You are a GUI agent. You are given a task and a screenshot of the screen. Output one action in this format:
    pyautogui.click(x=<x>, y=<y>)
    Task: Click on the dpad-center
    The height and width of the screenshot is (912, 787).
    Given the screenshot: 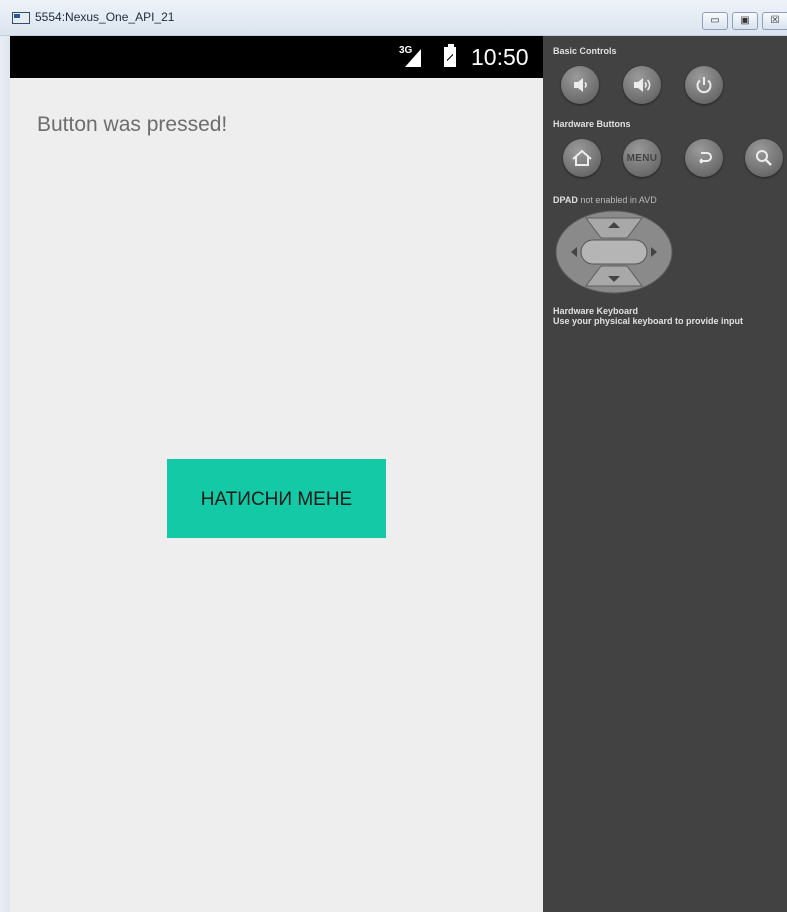 What is the action you would take?
    pyautogui.click(x=614, y=252)
    